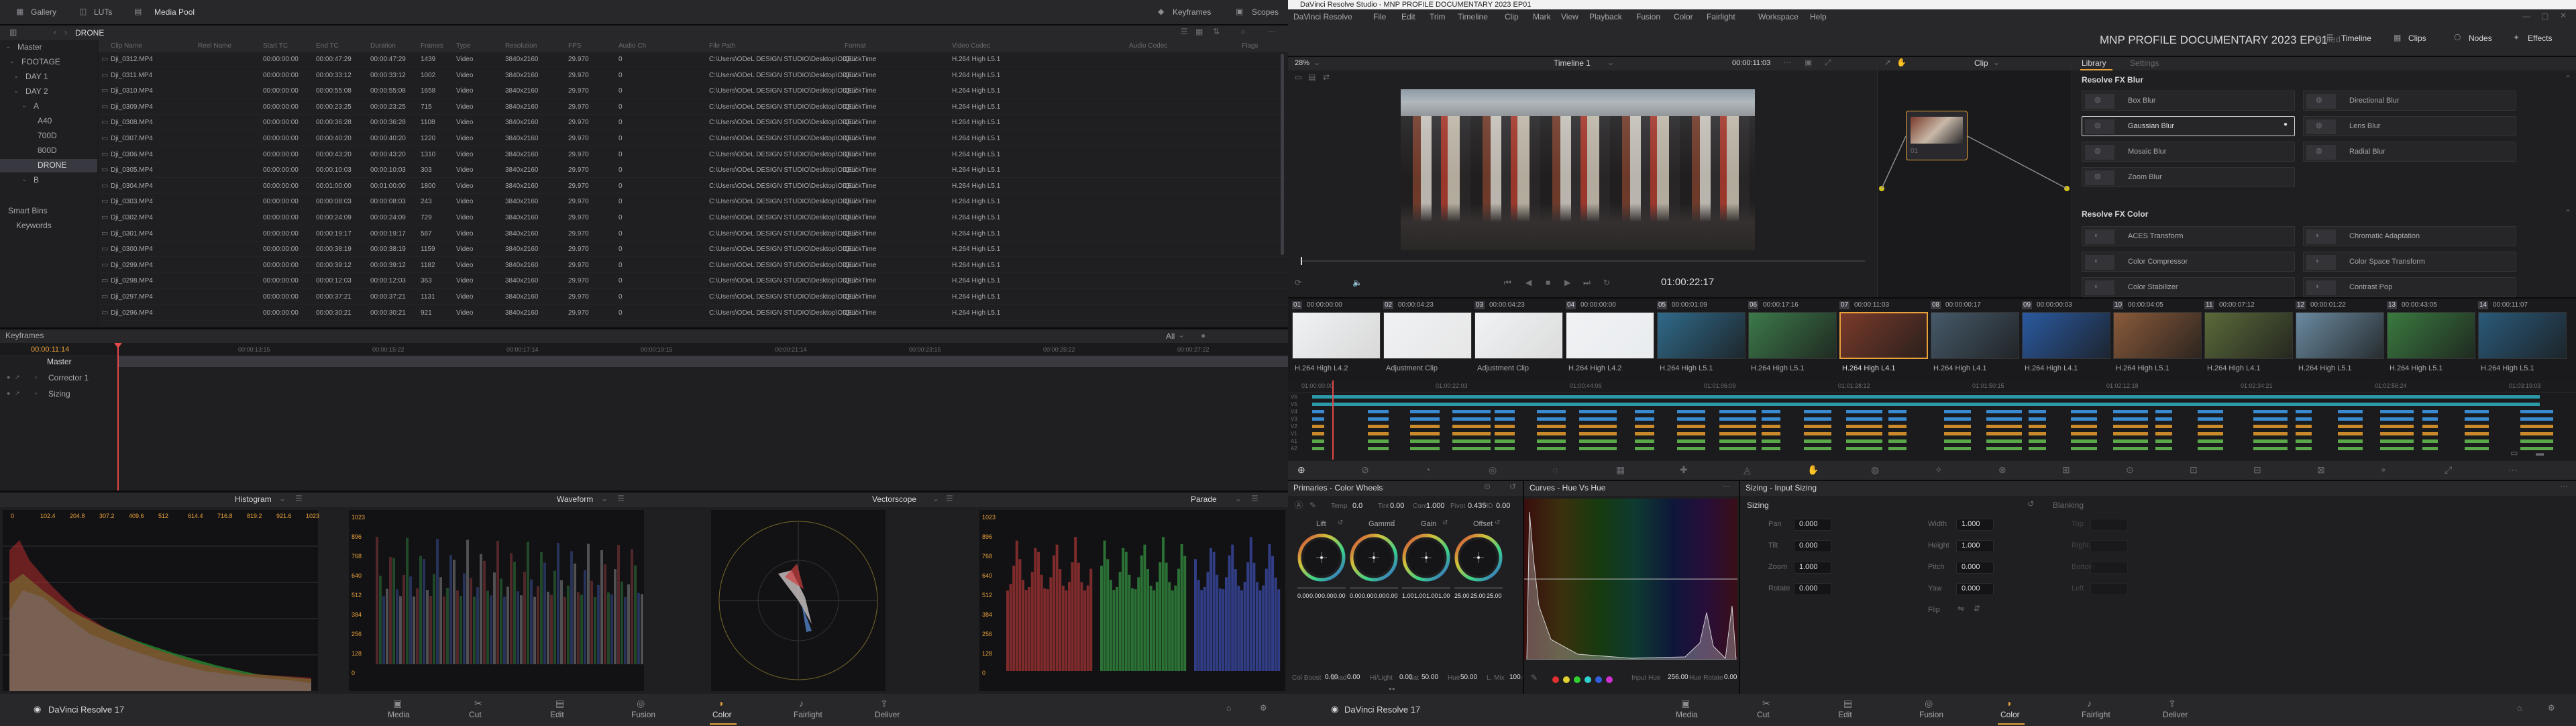  Describe the element at coordinates (2540, 453) in the screenshot. I see `zoom-in-icon: ▬` at that location.